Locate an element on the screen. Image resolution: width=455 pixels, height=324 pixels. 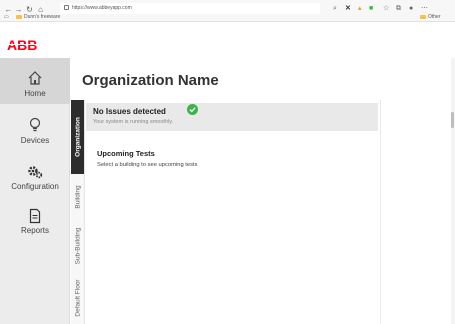
tab-label: Sub-Building is located at coordinates (77, 246).